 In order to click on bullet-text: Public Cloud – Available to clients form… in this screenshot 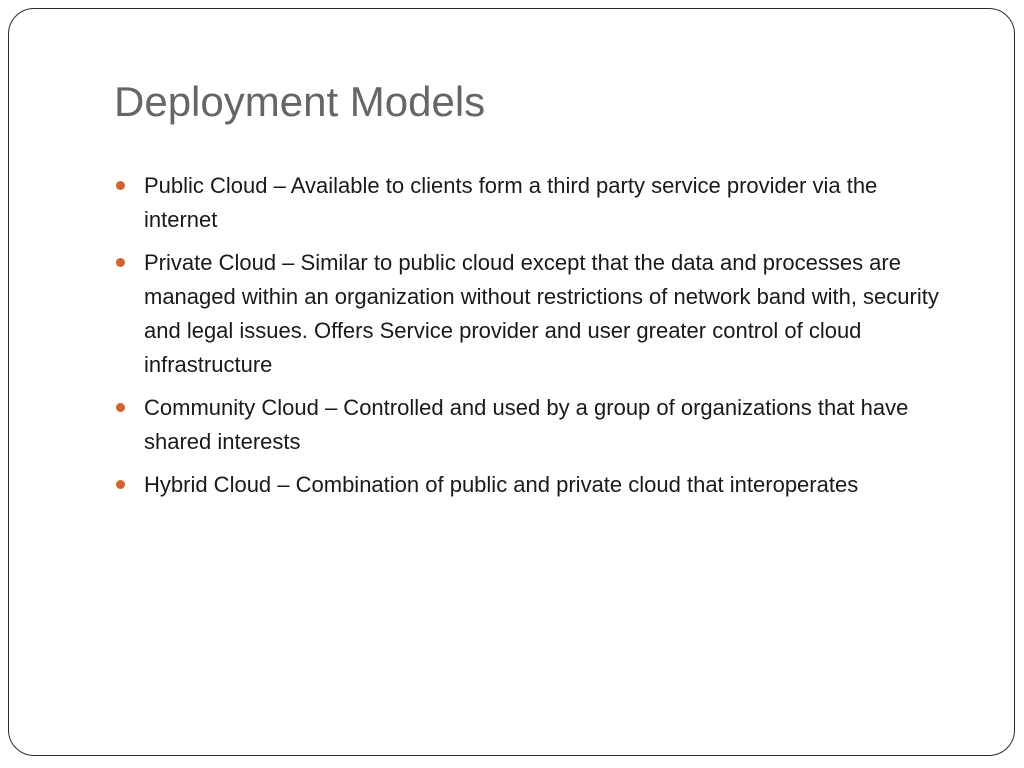, I will do `click(511, 202)`.